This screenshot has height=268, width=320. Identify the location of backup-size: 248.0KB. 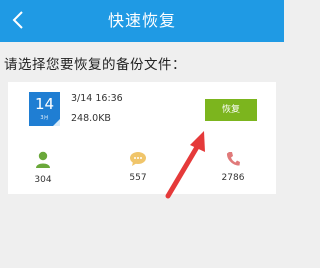
(91, 118).